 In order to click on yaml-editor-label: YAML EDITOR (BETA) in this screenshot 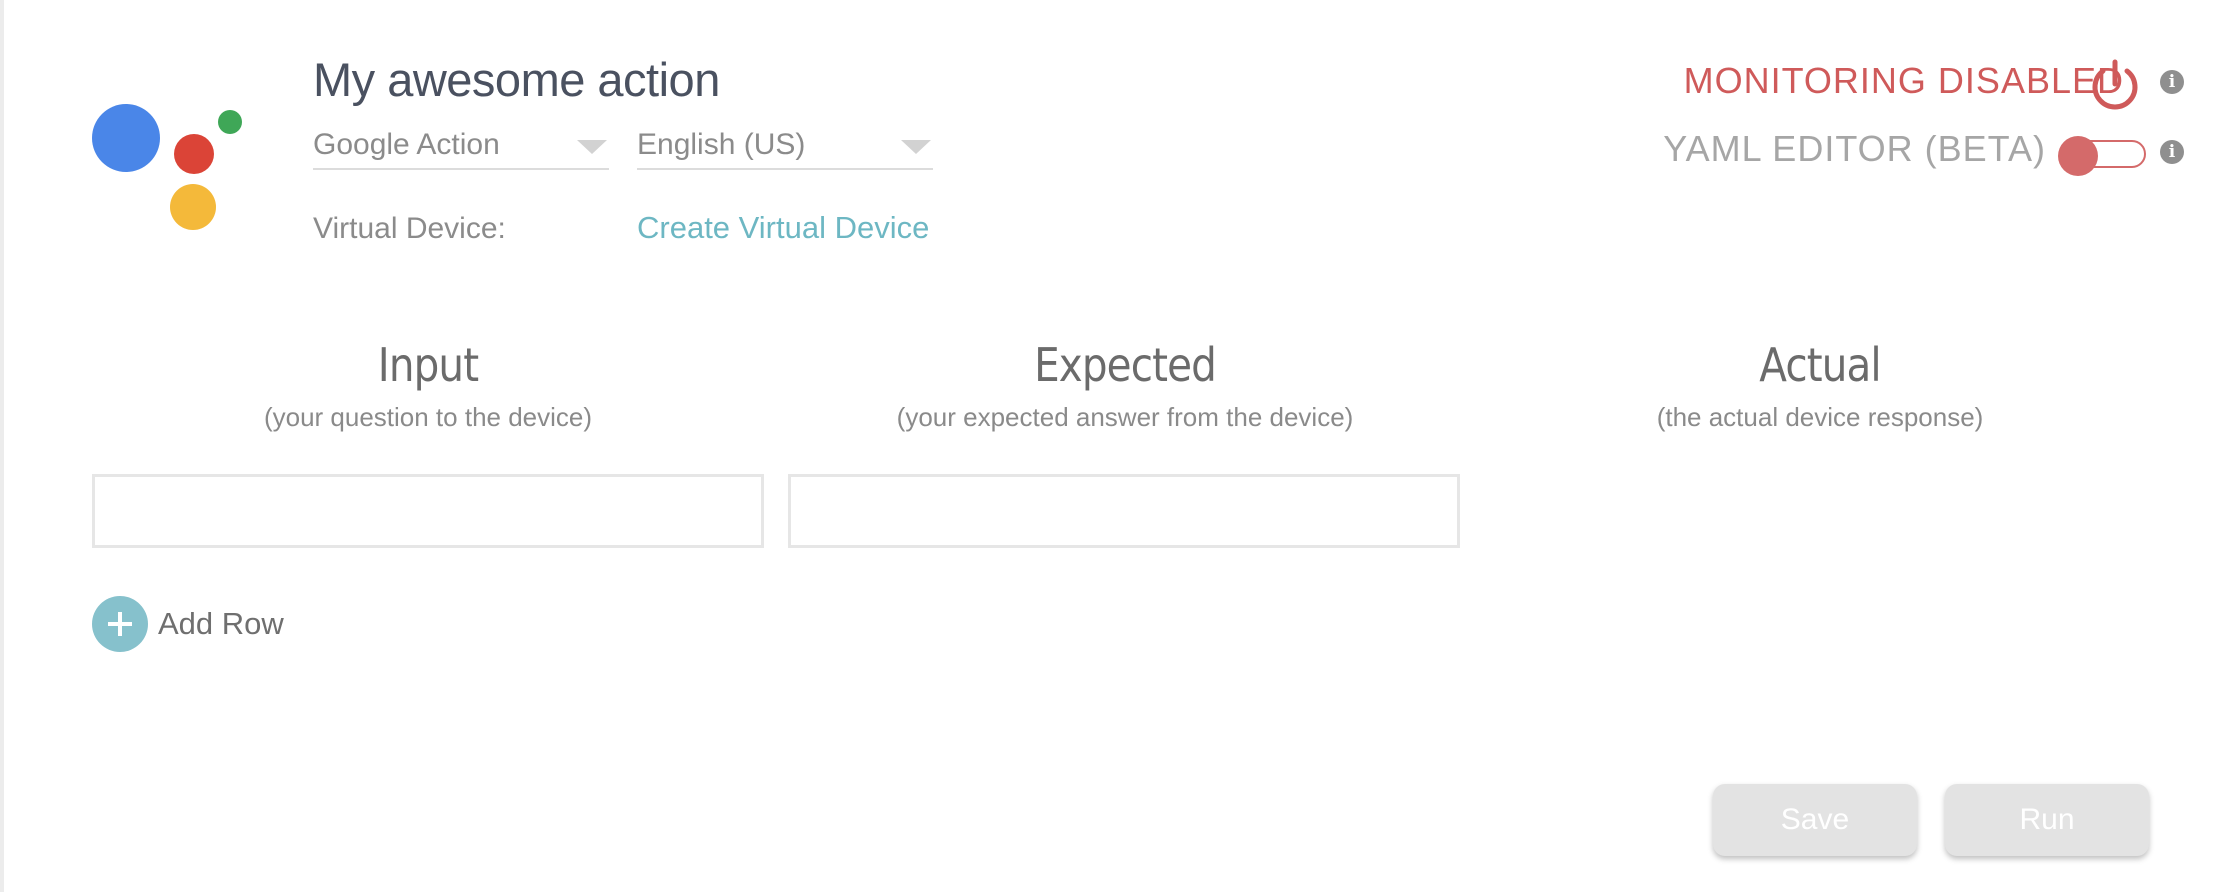, I will do `click(1854, 148)`.